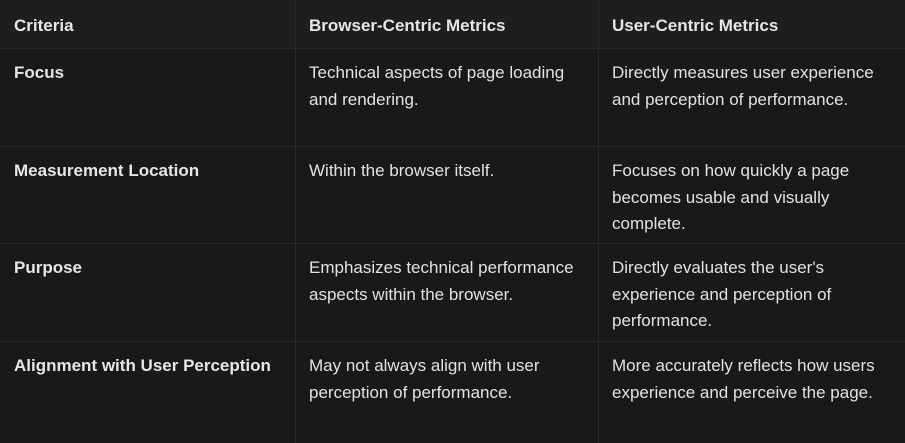 The width and height of the screenshot is (905, 443). Describe the element at coordinates (695, 25) in the screenshot. I see `header-user-centric: User-Centric Metrics` at that location.